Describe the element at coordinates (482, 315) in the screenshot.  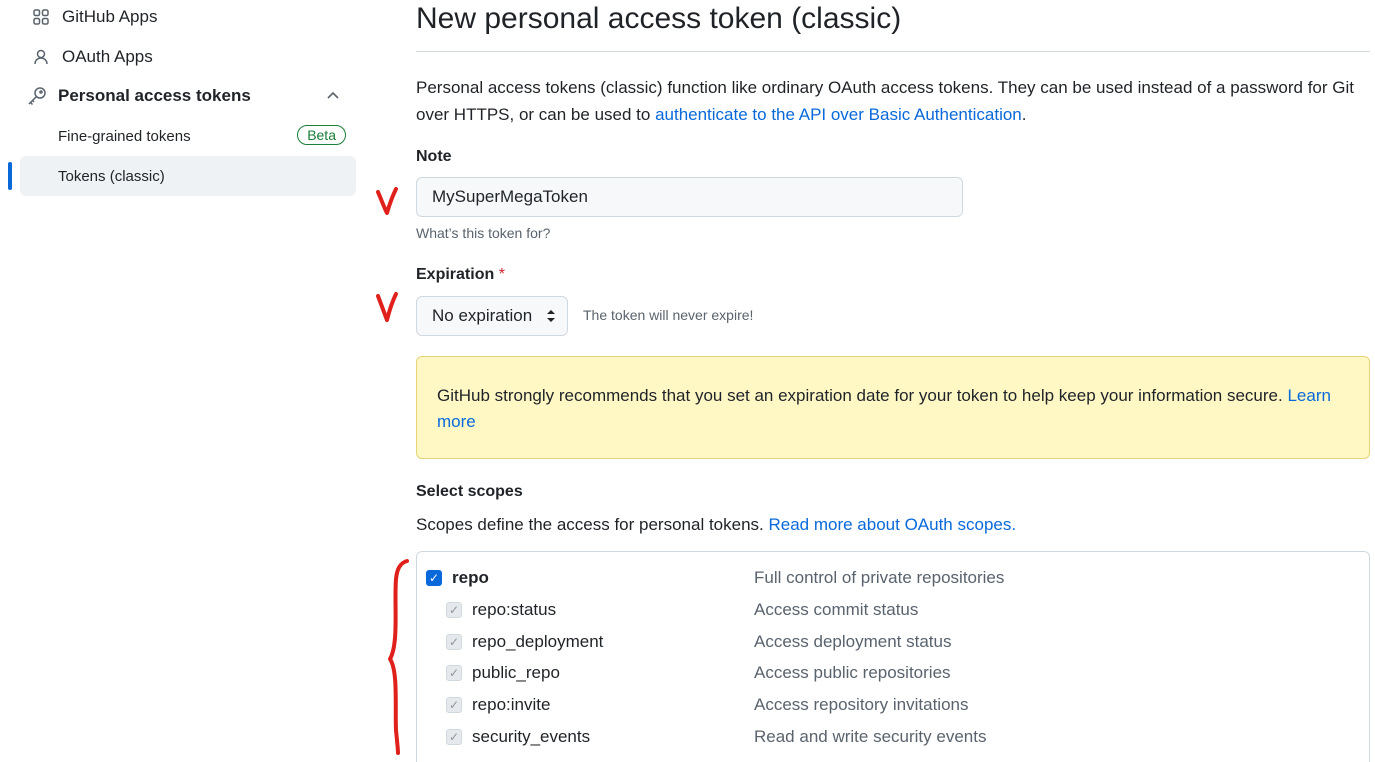
I see `expiration-selected-value: No expiration` at that location.